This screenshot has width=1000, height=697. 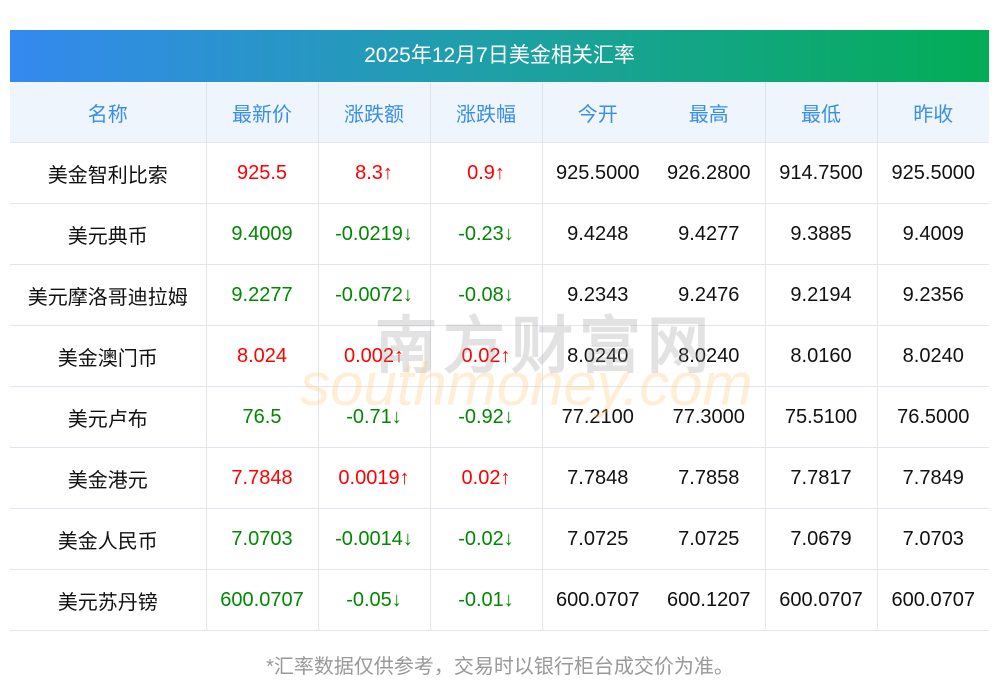 What do you see at coordinates (486, 295) in the screenshot?
I see `change-percent: -0.08↓` at bounding box center [486, 295].